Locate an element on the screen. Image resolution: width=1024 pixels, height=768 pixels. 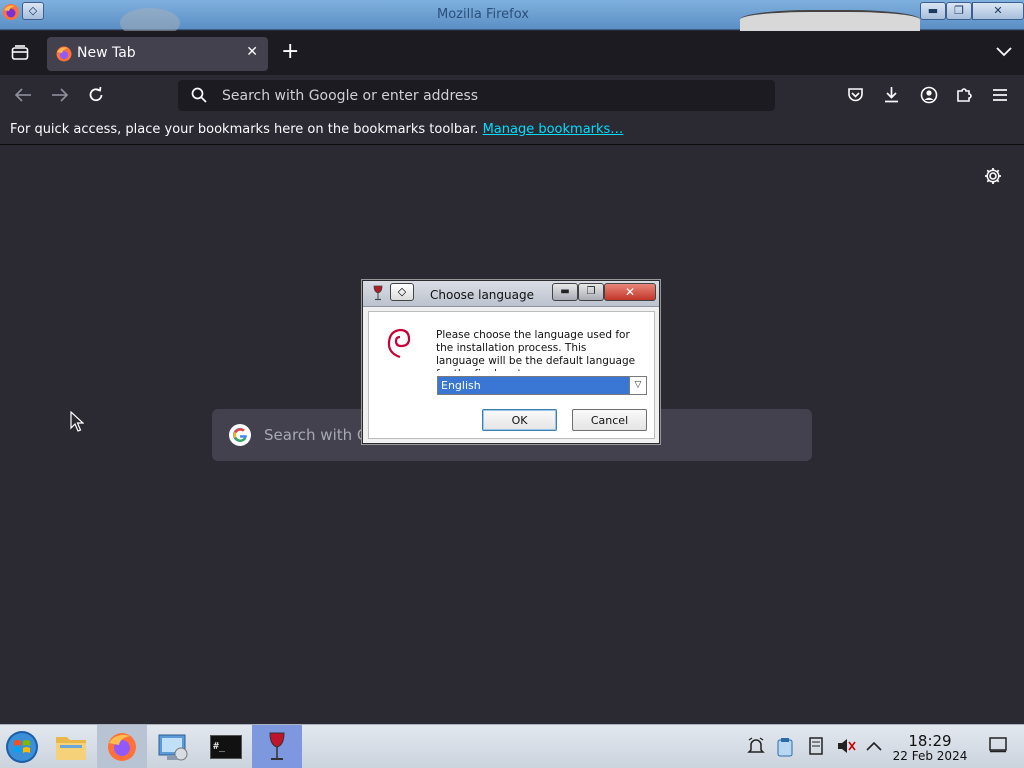
control-panel-icon is located at coordinates (173, 747).